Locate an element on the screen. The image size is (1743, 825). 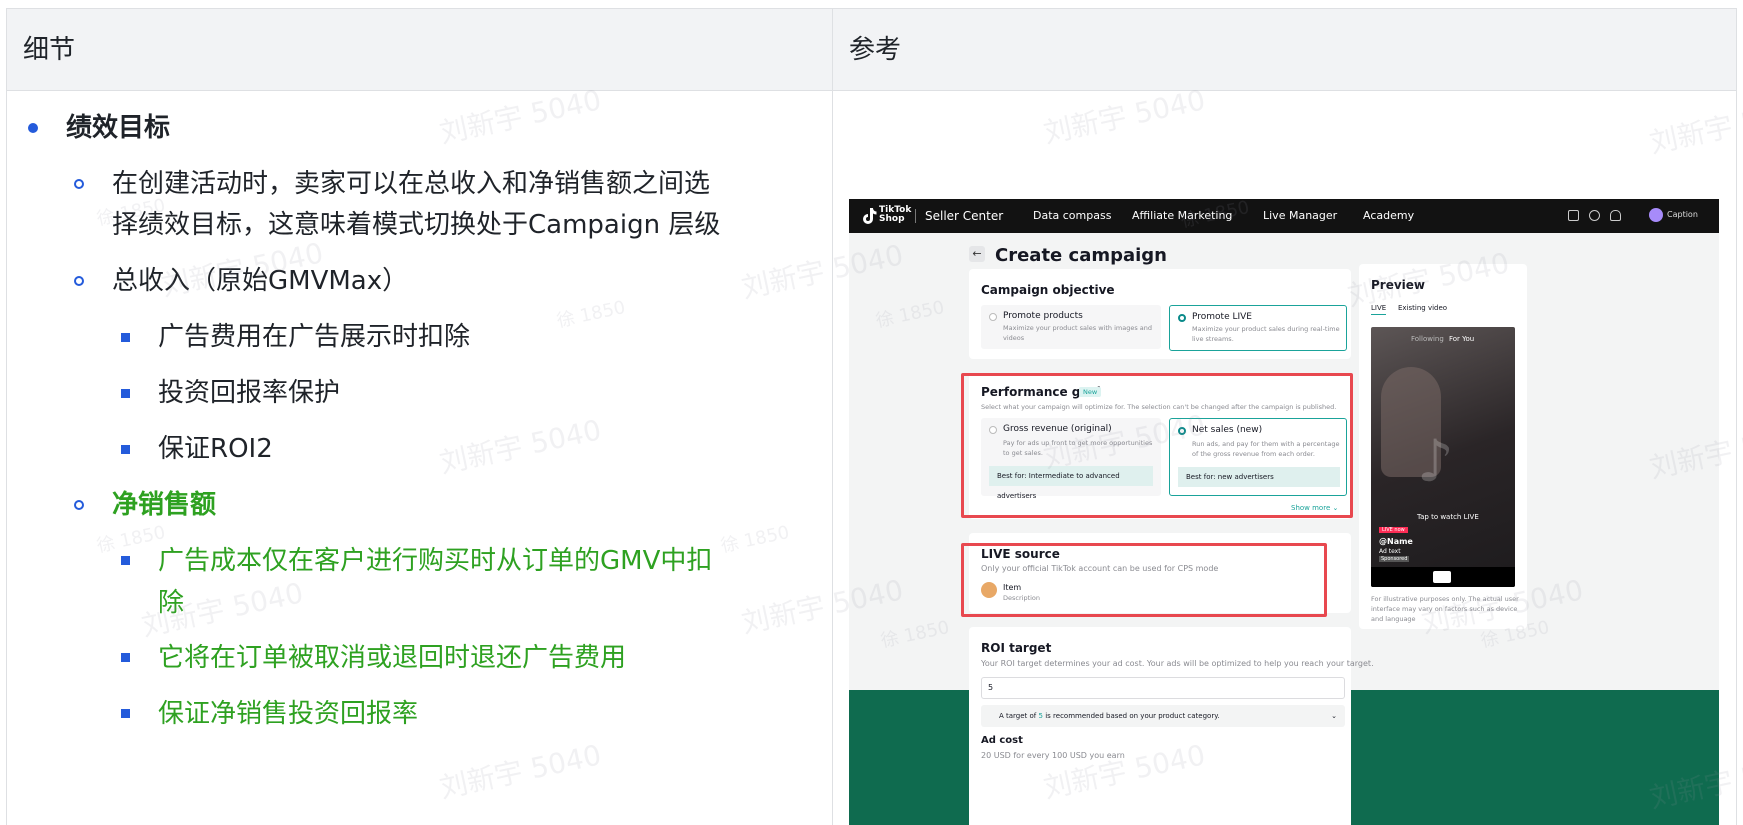
bell-icon is located at coordinates (1615, 215).